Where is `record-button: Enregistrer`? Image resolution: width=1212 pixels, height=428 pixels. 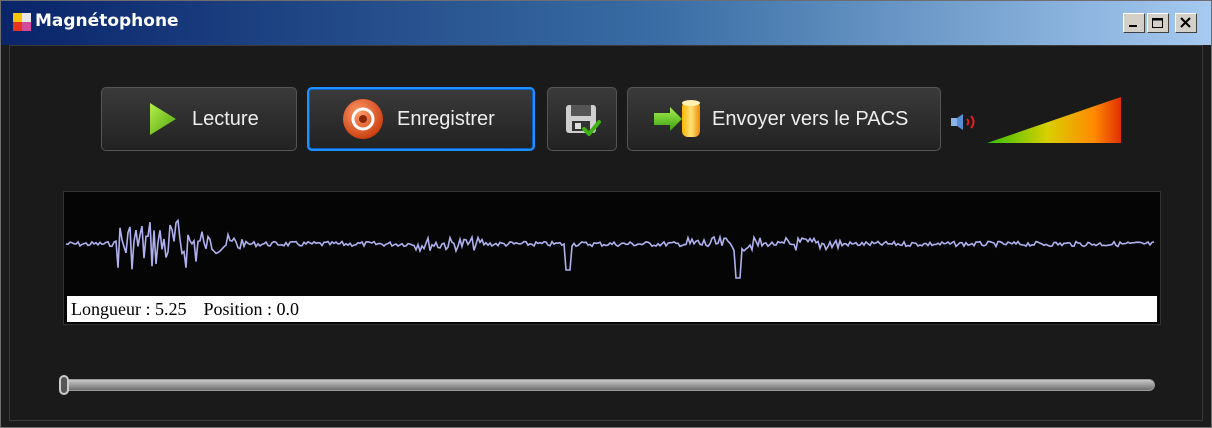 record-button: Enregistrer is located at coordinates (421, 119).